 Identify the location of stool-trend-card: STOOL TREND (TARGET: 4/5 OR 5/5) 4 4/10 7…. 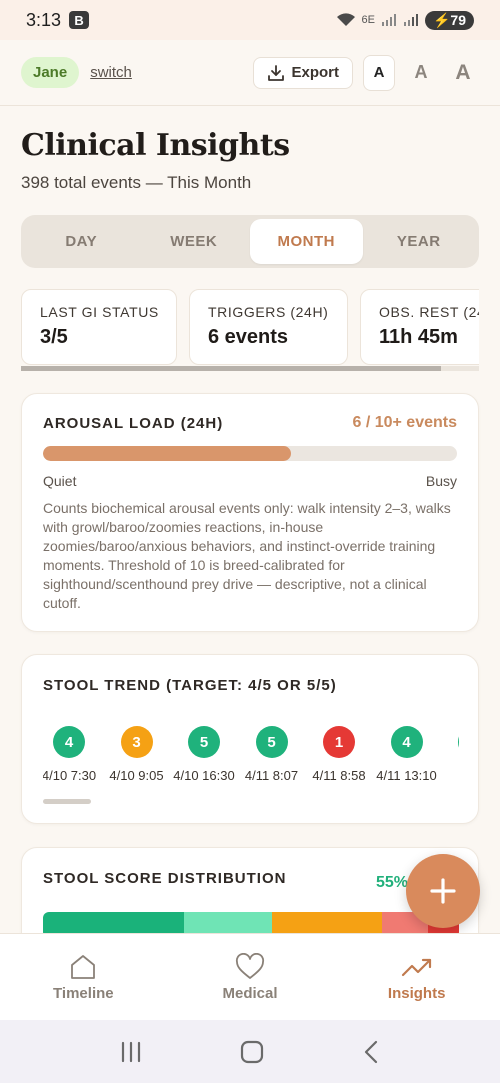
(250, 739).